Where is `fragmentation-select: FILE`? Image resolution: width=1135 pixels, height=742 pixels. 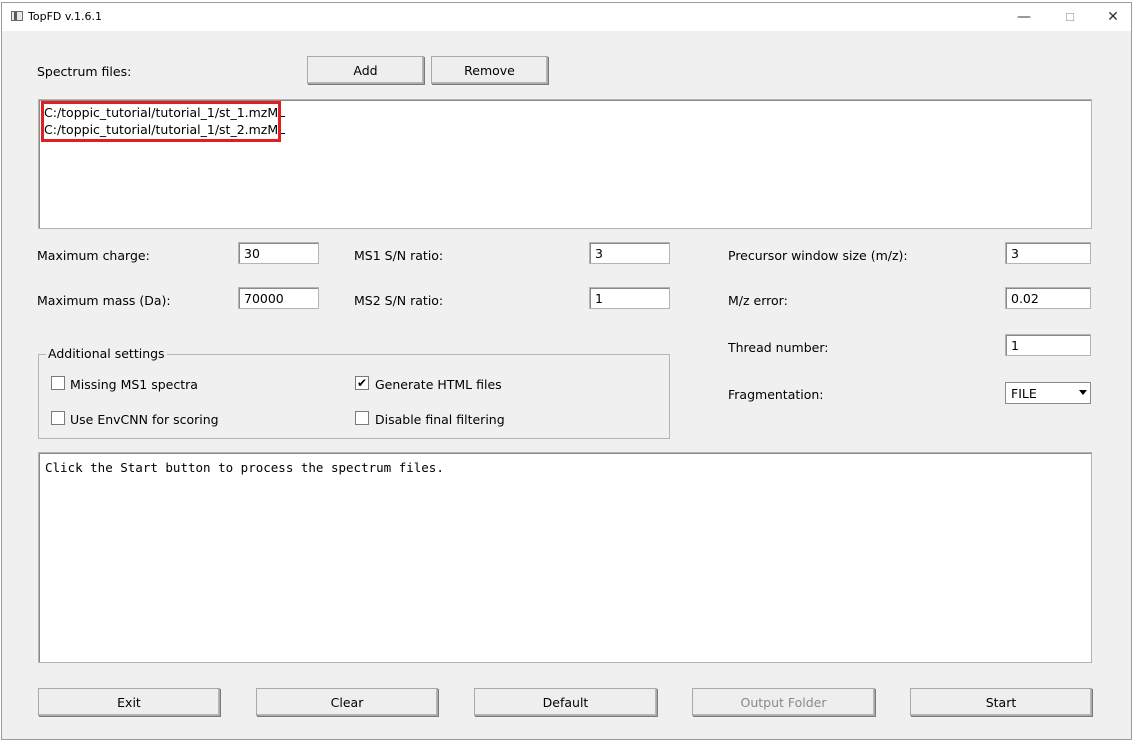
fragmentation-select: FILE is located at coordinates (1048, 393).